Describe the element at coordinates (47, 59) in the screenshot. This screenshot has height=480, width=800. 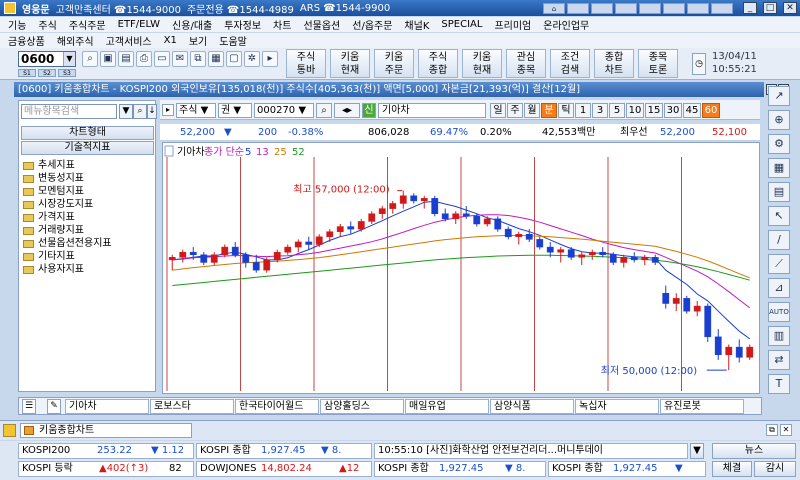
I see `screen-number-input: 0600 ▼` at that location.